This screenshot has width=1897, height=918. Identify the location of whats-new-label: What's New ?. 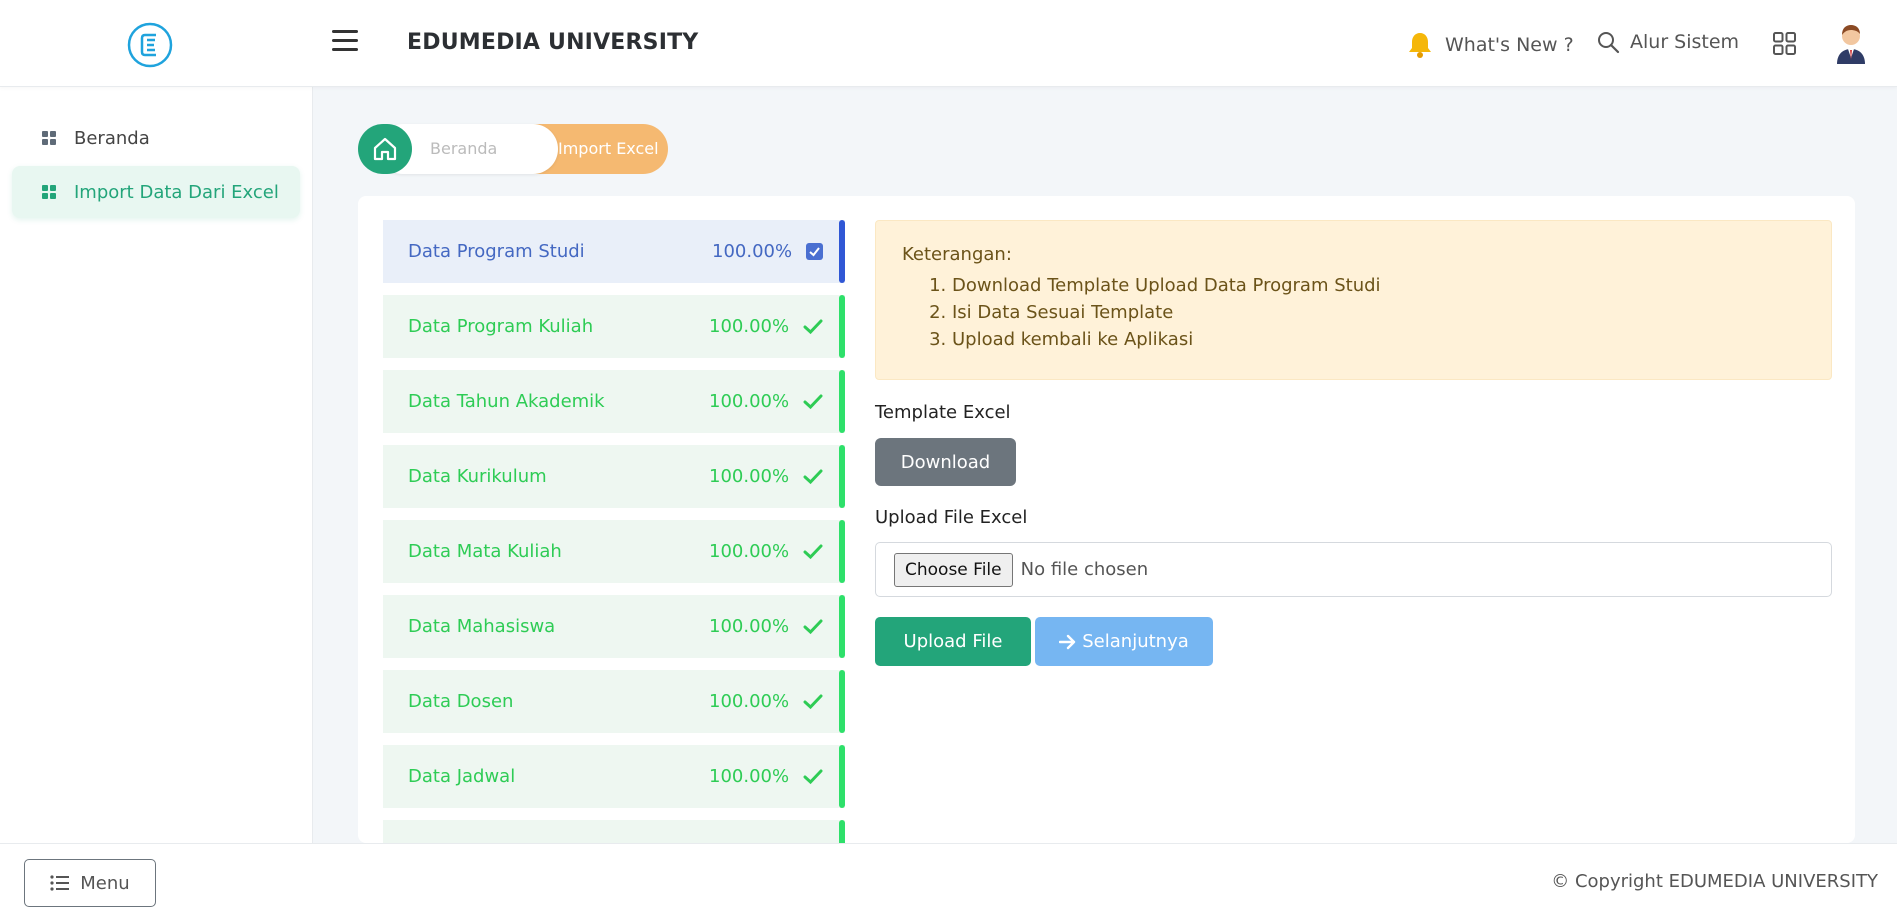
(1509, 45).